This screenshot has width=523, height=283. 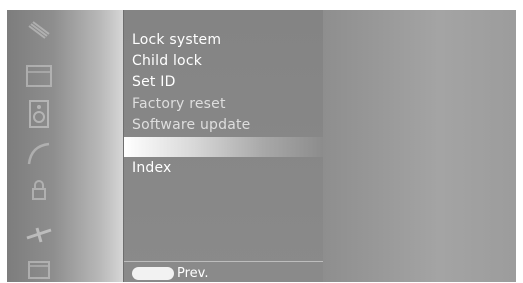 I want to click on menu-highlight-bar, so click(x=223, y=147).